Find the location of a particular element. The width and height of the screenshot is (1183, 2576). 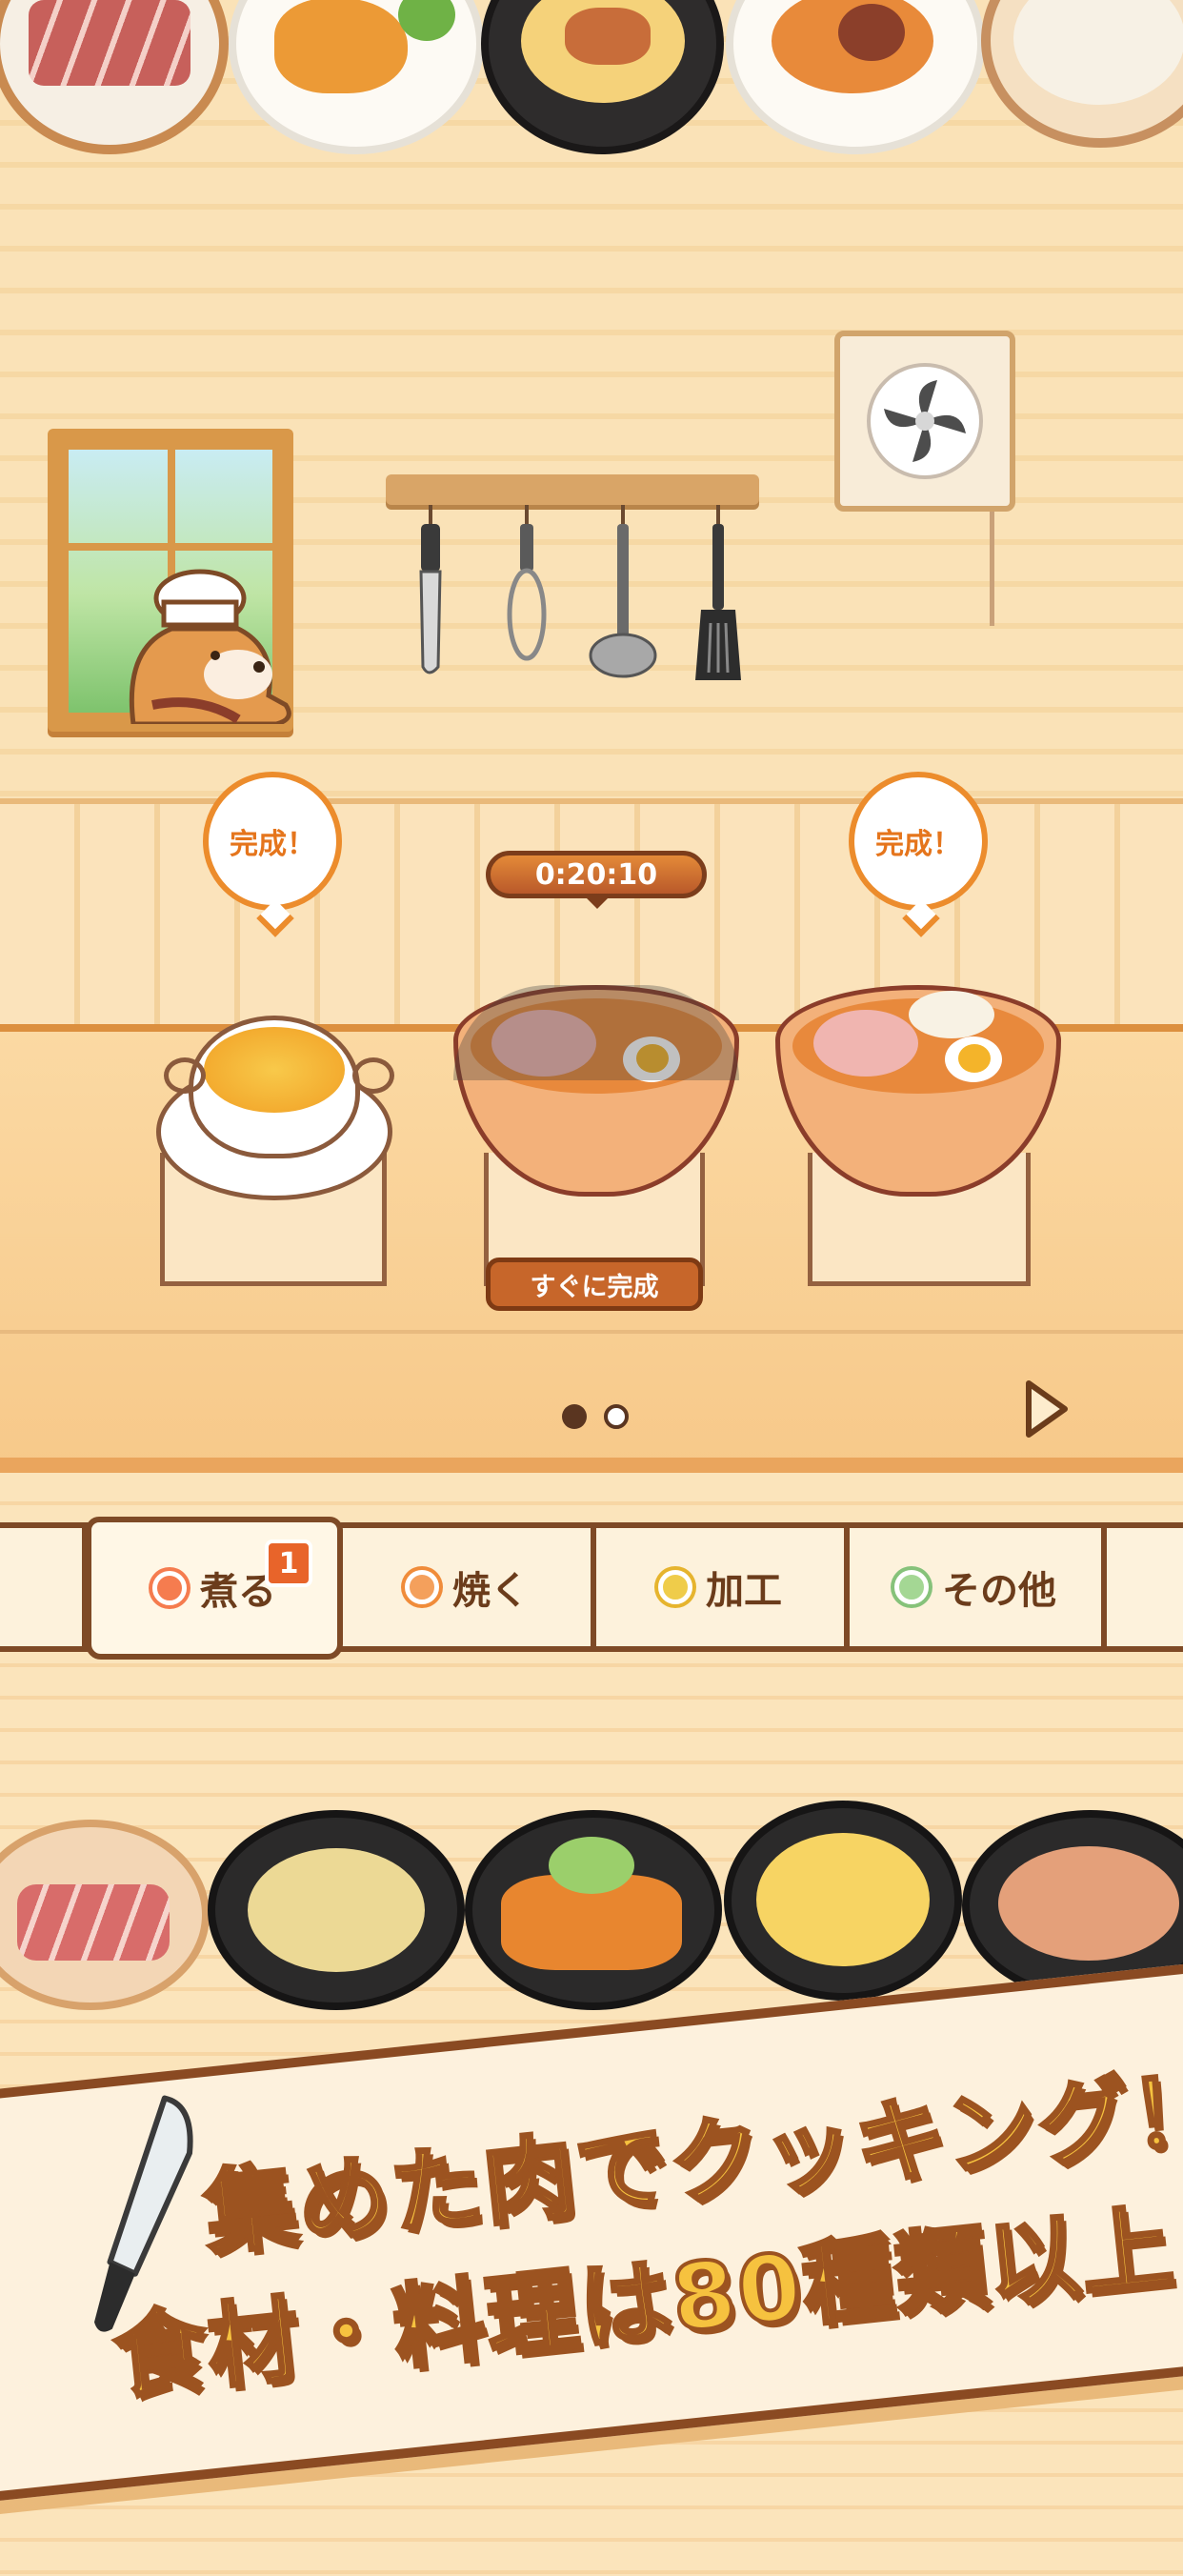

dish-fried-cutlets is located at coordinates (593, 1910).